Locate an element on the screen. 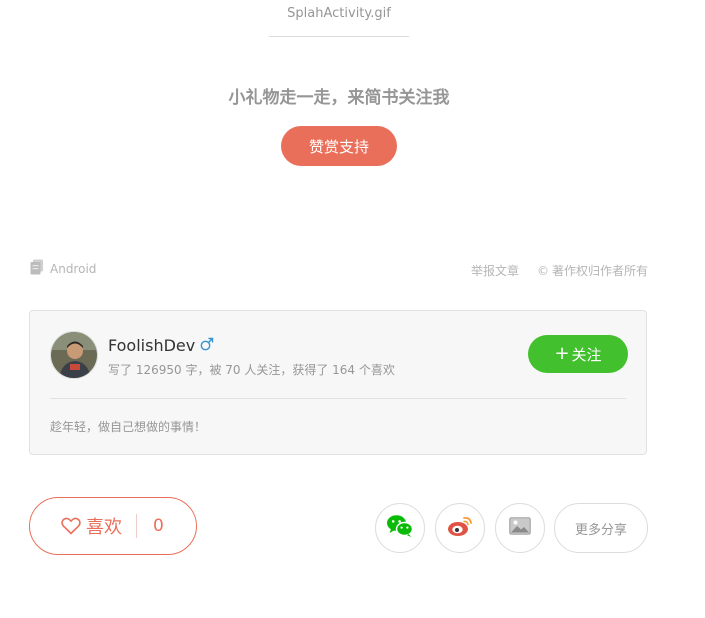  follow-button: + 关注 is located at coordinates (578, 354).